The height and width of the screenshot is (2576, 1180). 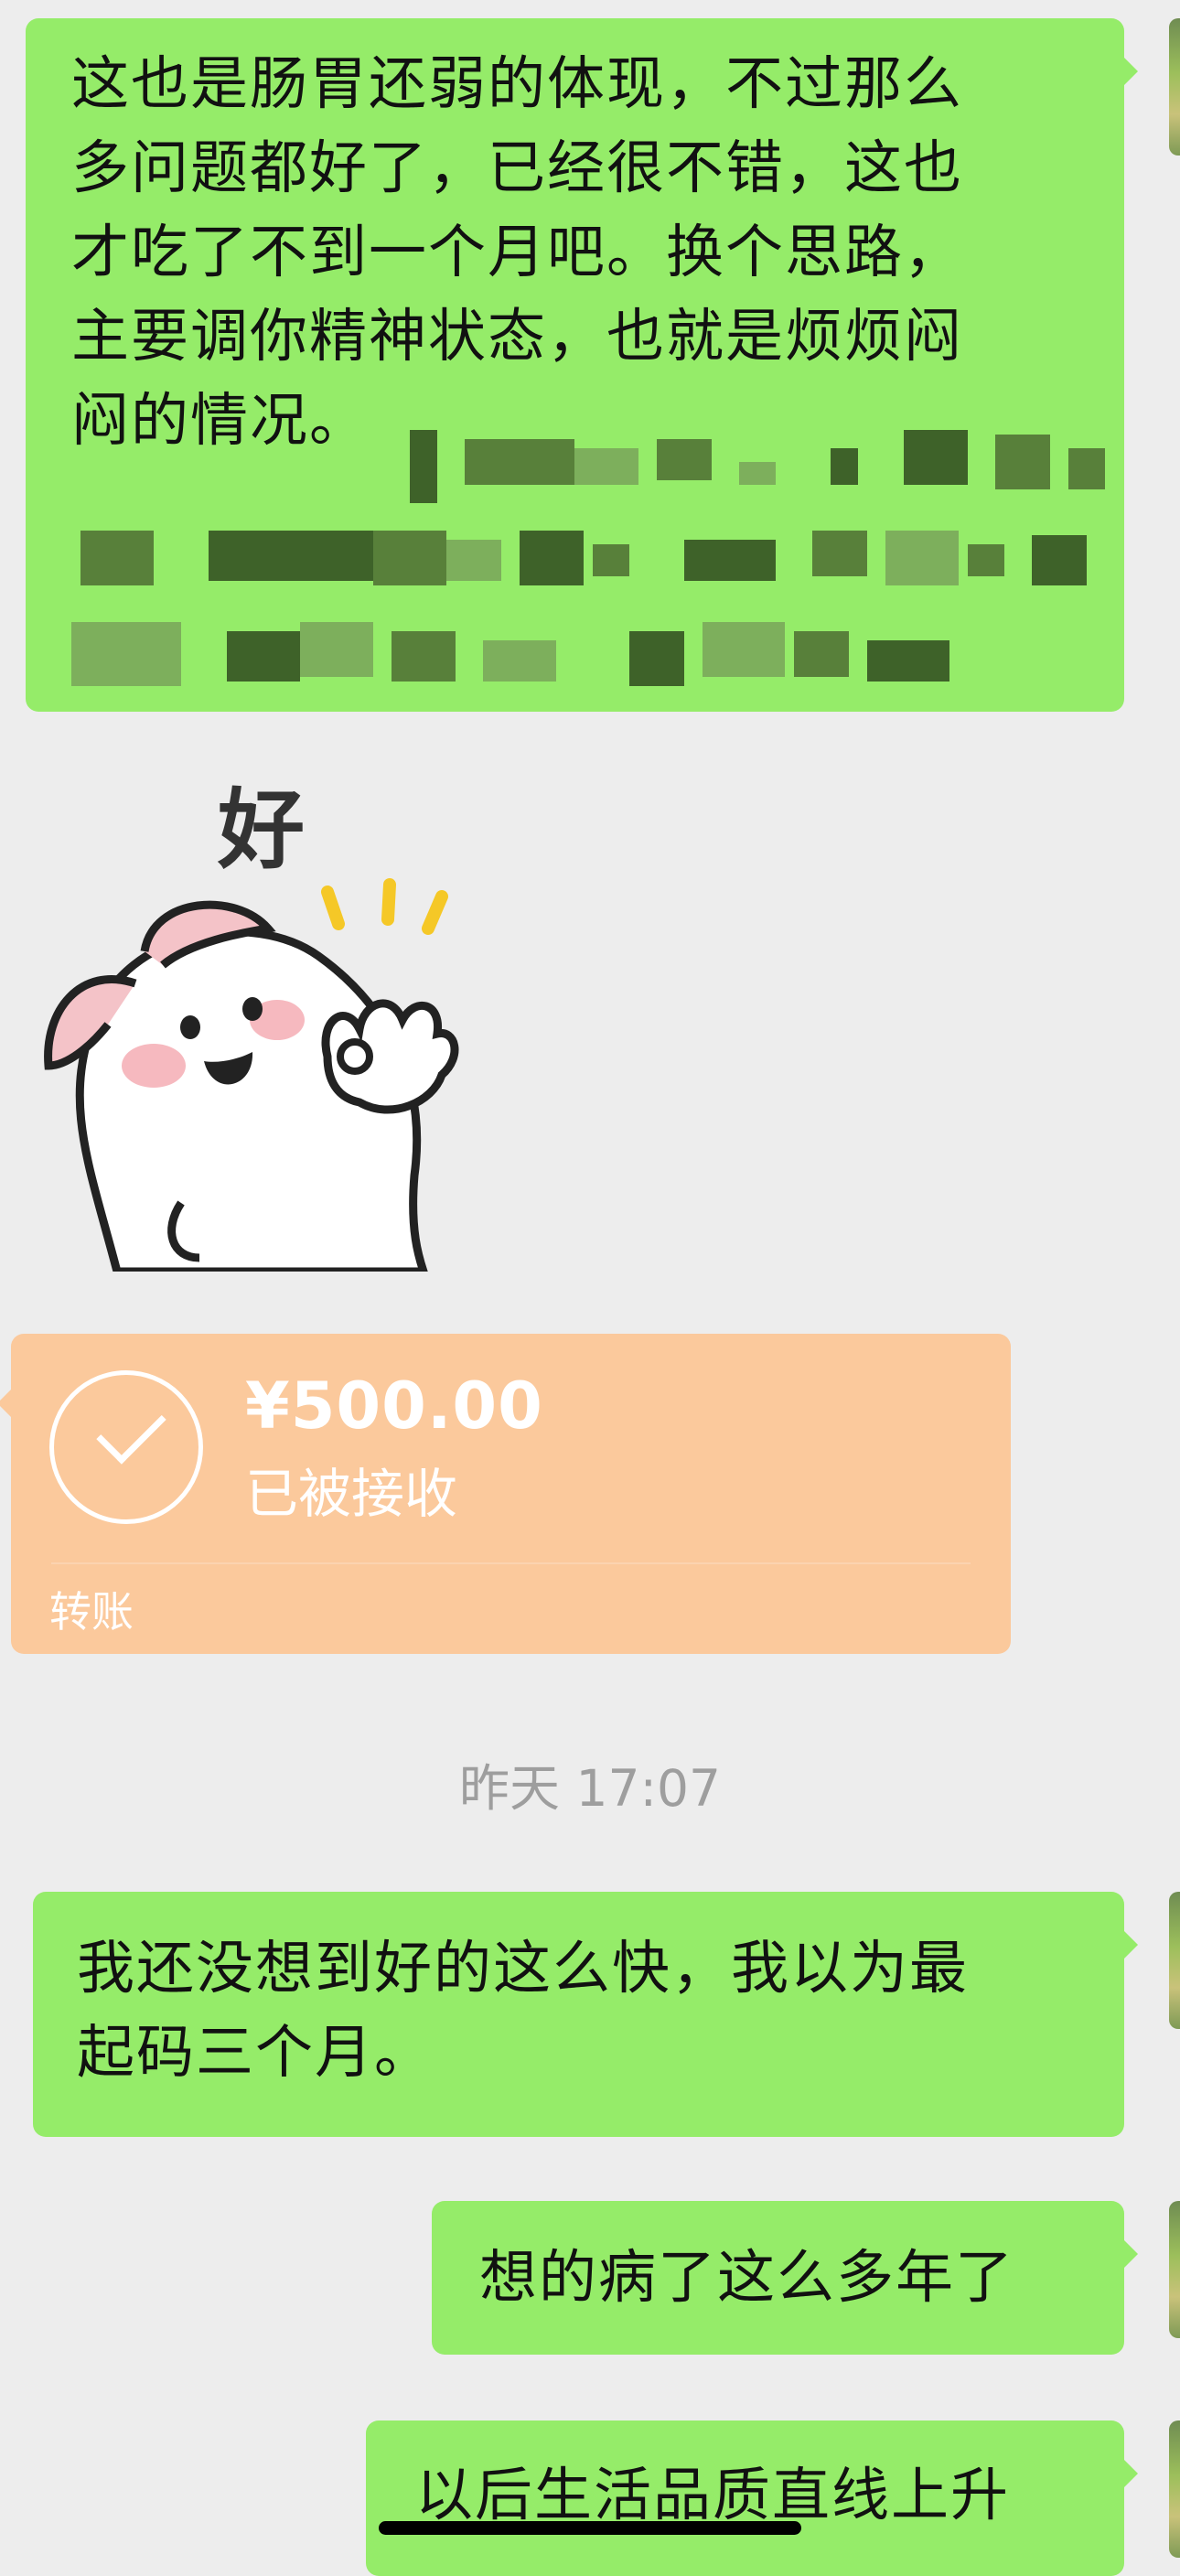 What do you see at coordinates (351, 1494) in the screenshot?
I see `transfer-status: 已被接收` at bounding box center [351, 1494].